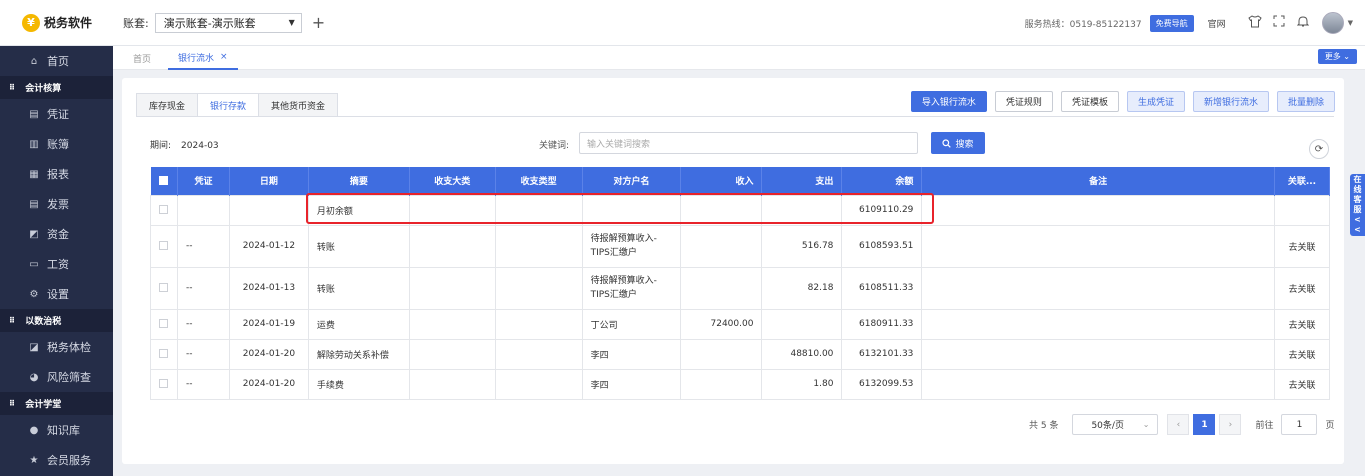 The image size is (1365, 476). Describe the element at coordinates (1255, 23) in the screenshot. I see `shirt-icon` at that location.